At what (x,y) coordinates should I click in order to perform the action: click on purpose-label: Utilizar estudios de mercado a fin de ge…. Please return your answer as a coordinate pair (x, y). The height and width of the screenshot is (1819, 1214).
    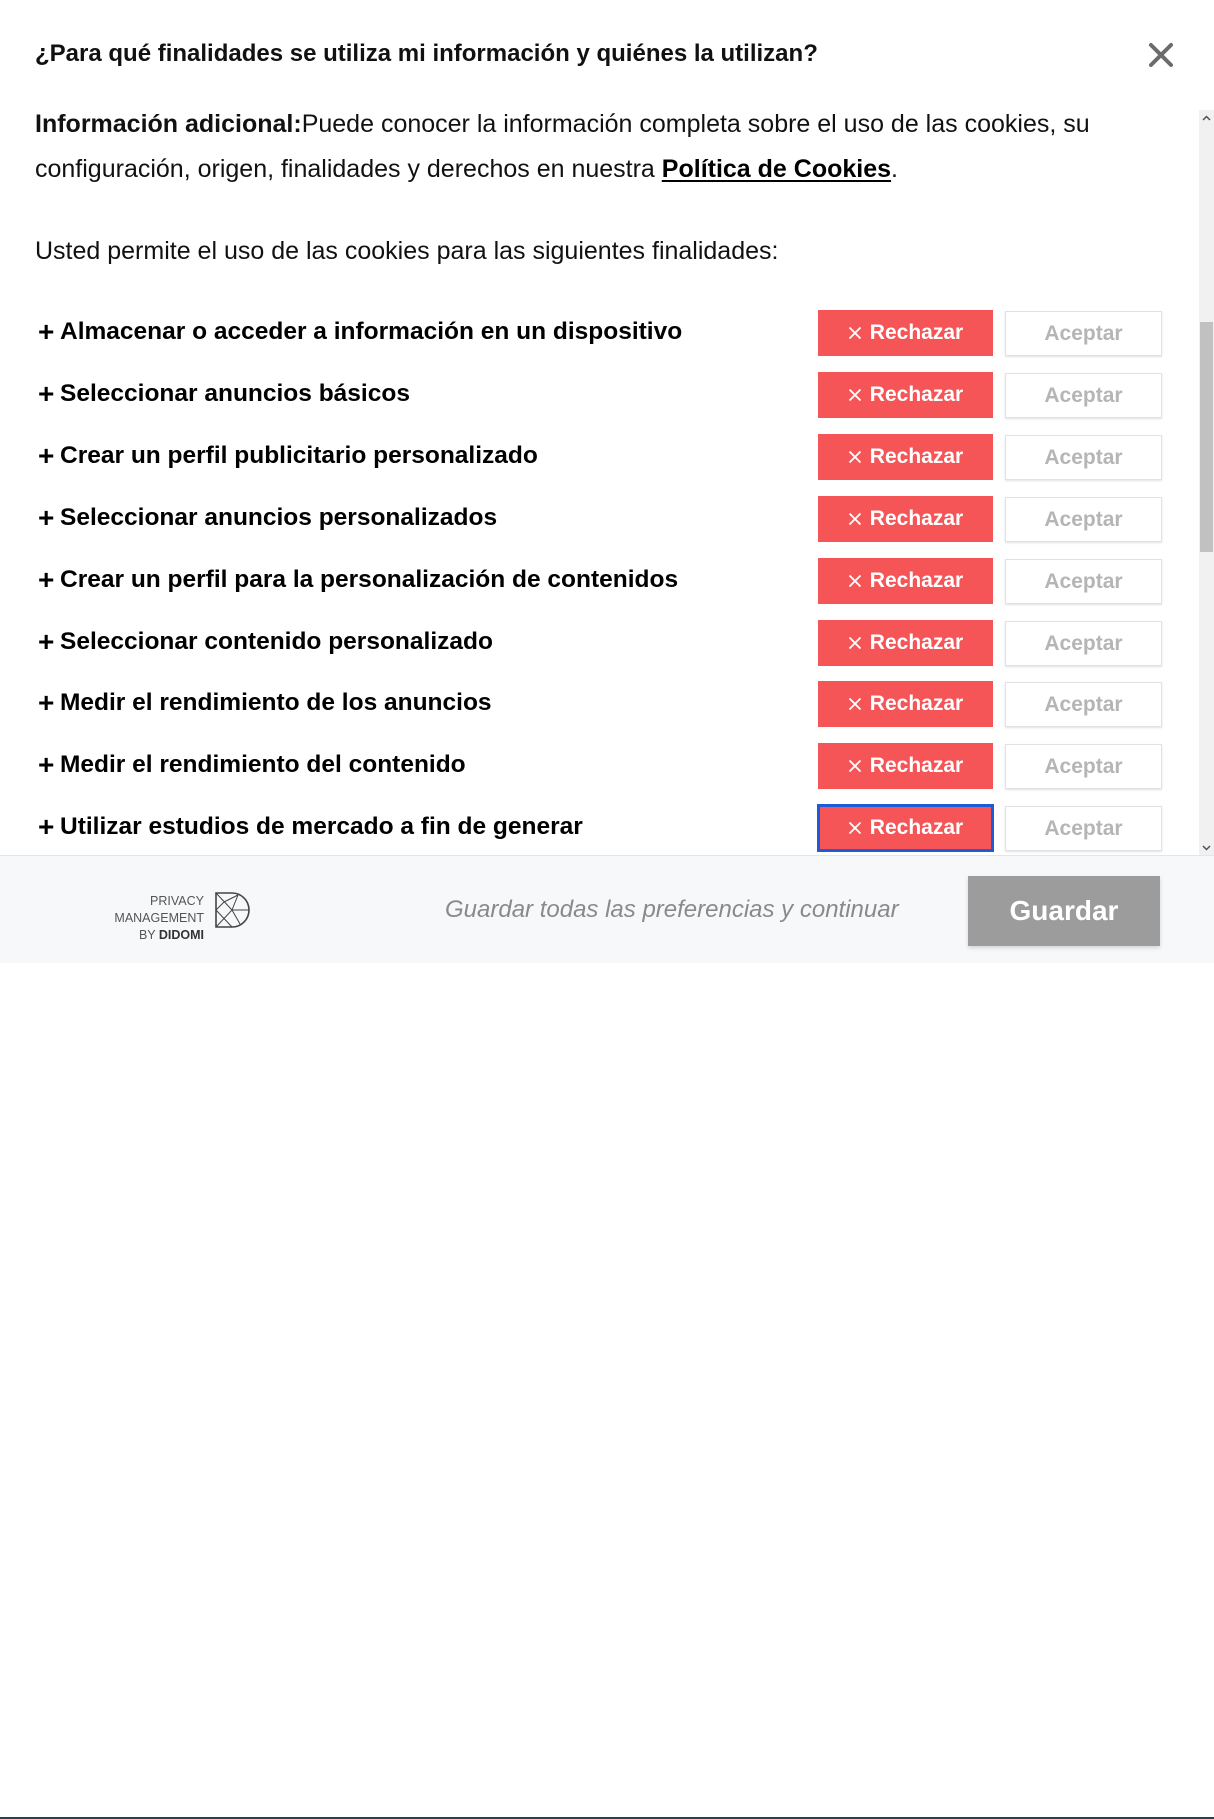
    Looking at the image, I should click on (321, 826).